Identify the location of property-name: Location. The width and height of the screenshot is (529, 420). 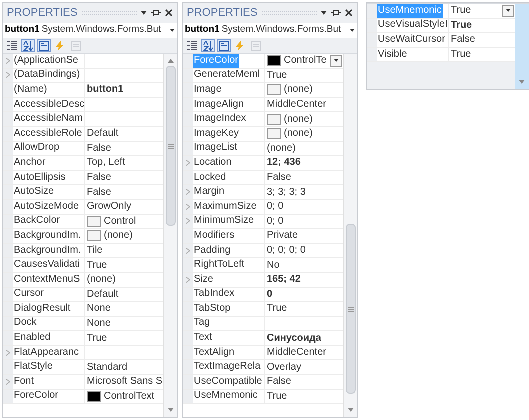
(213, 163).